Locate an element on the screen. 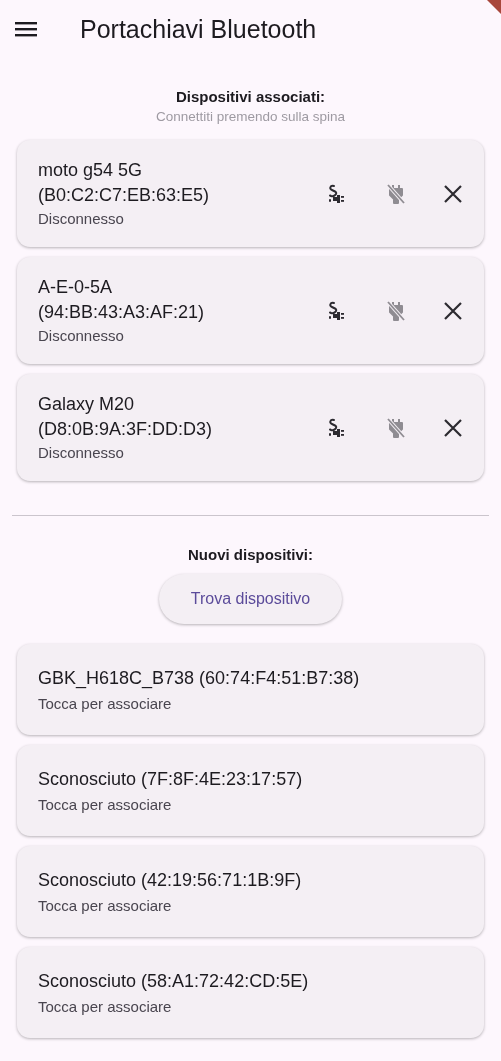 The image size is (501, 1061). device-address: (94:BB:43:A3:AF:21) is located at coordinates (121, 312).